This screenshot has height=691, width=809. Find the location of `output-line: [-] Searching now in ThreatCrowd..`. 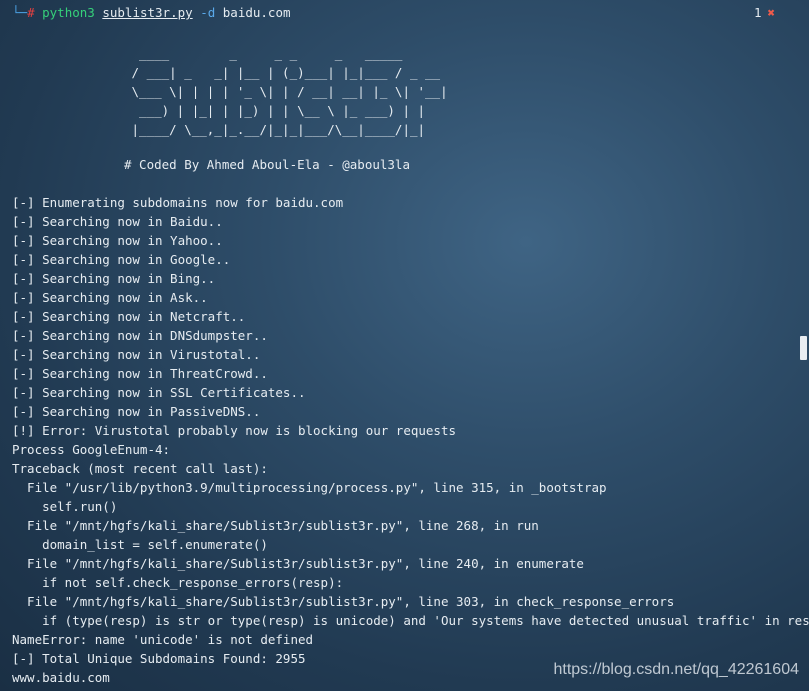

output-line: [-] Searching now in ThreatCrowd.. is located at coordinates (140, 373).